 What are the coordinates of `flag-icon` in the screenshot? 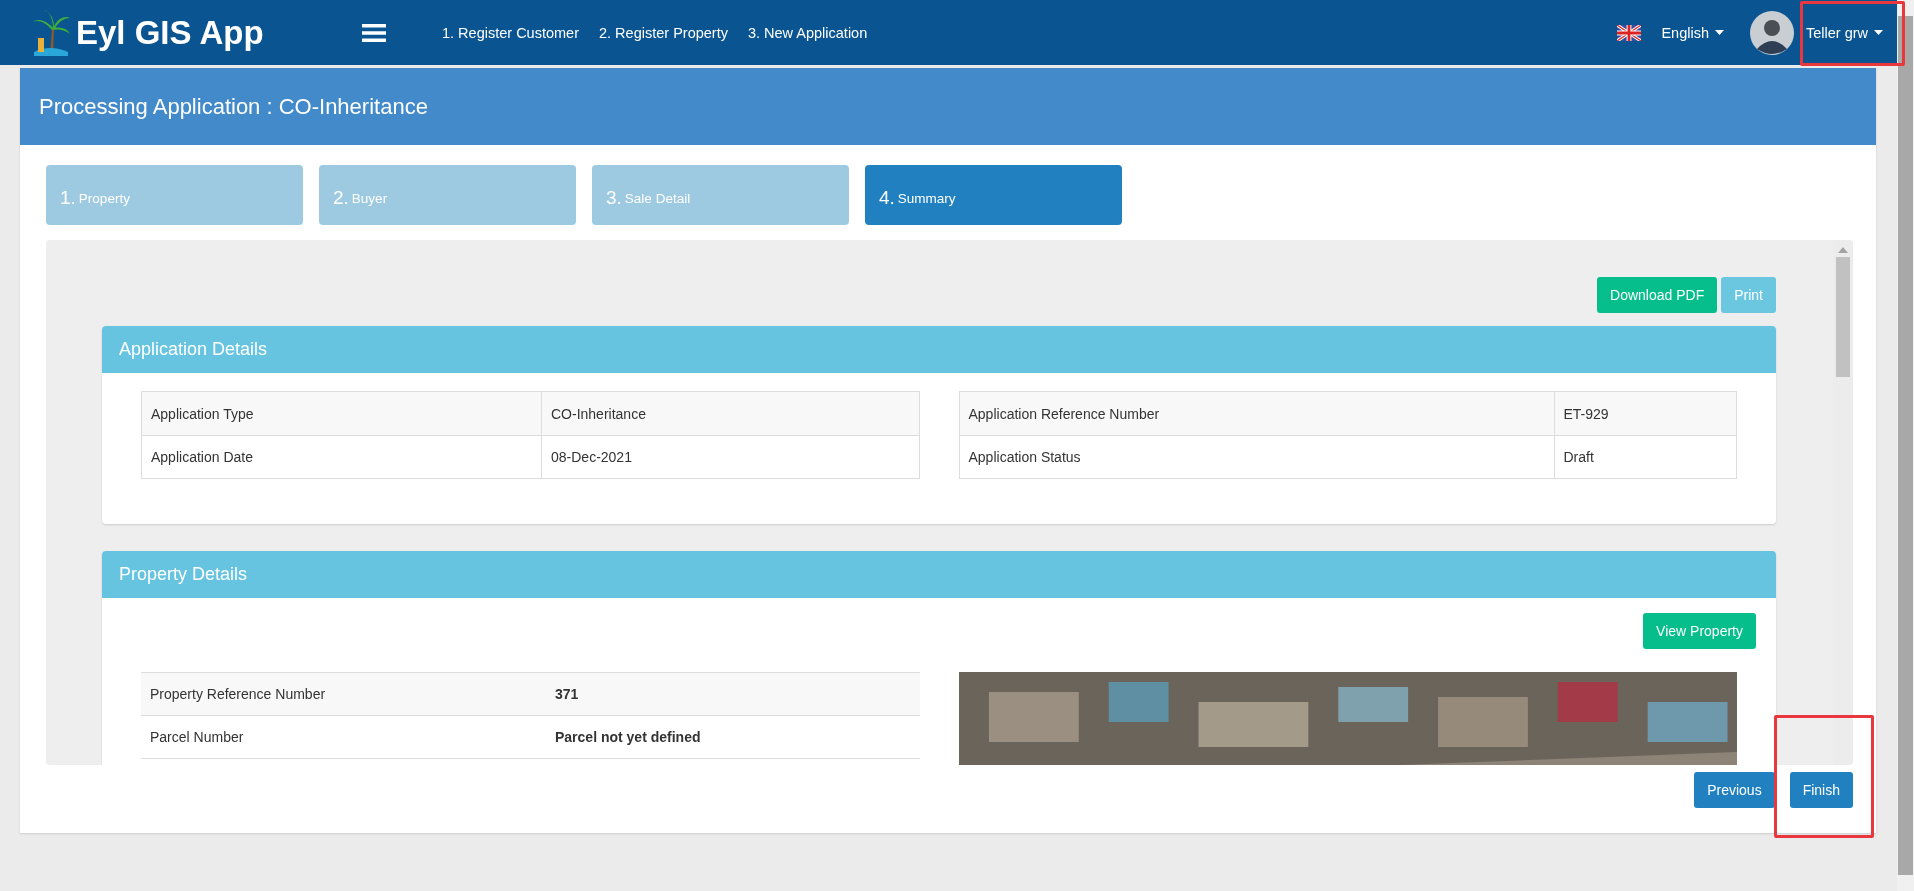 It's located at (1629, 32).